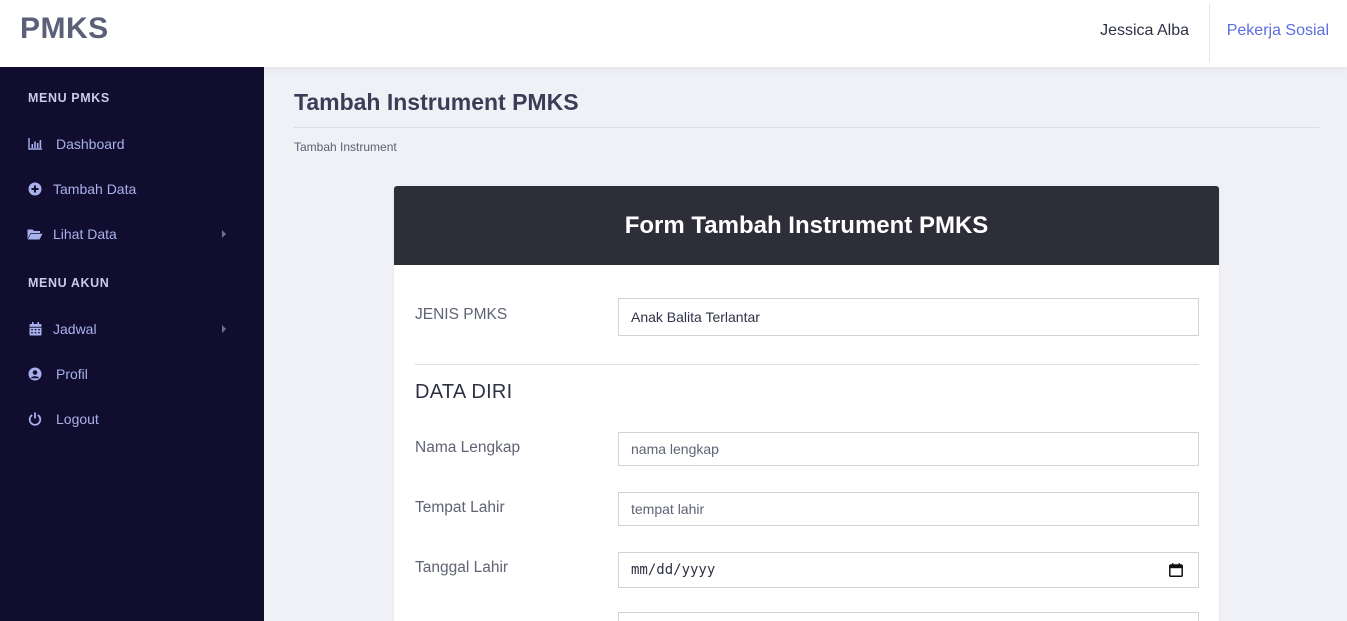 This screenshot has height=621, width=1347. What do you see at coordinates (64, 29) in the screenshot?
I see `brand-logo: PMKS` at bounding box center [64, 29].